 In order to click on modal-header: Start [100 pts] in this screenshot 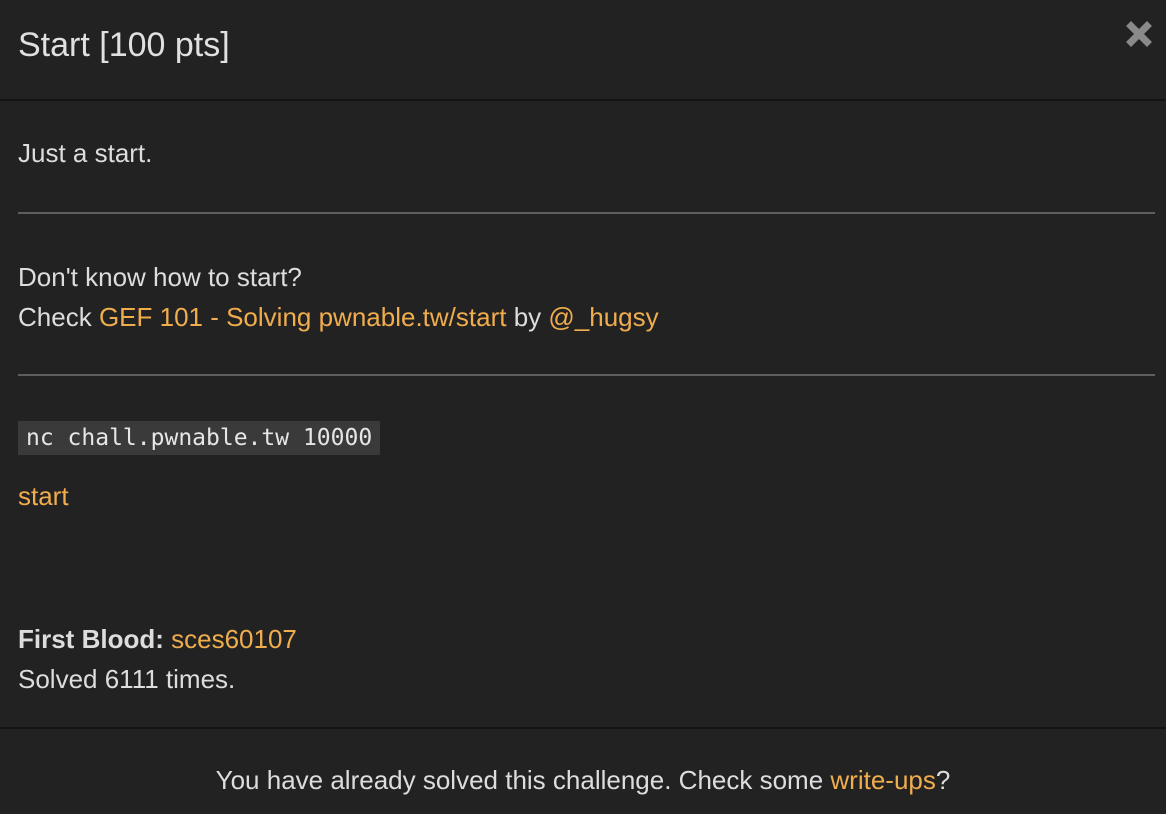, I will do `click(583, 50)`.